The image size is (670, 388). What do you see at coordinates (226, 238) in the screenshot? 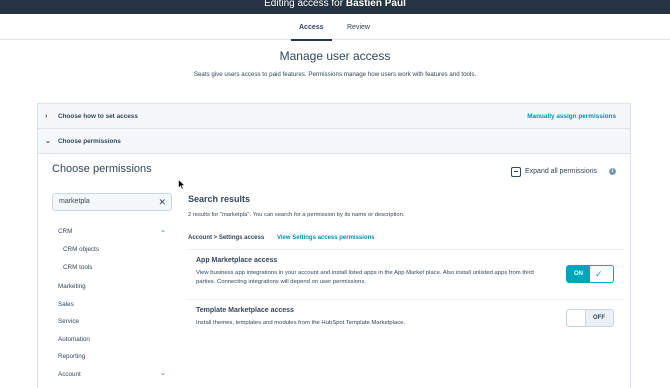
I see `breadcrumb: Account > Settings access` at bounding box center [226, 238].